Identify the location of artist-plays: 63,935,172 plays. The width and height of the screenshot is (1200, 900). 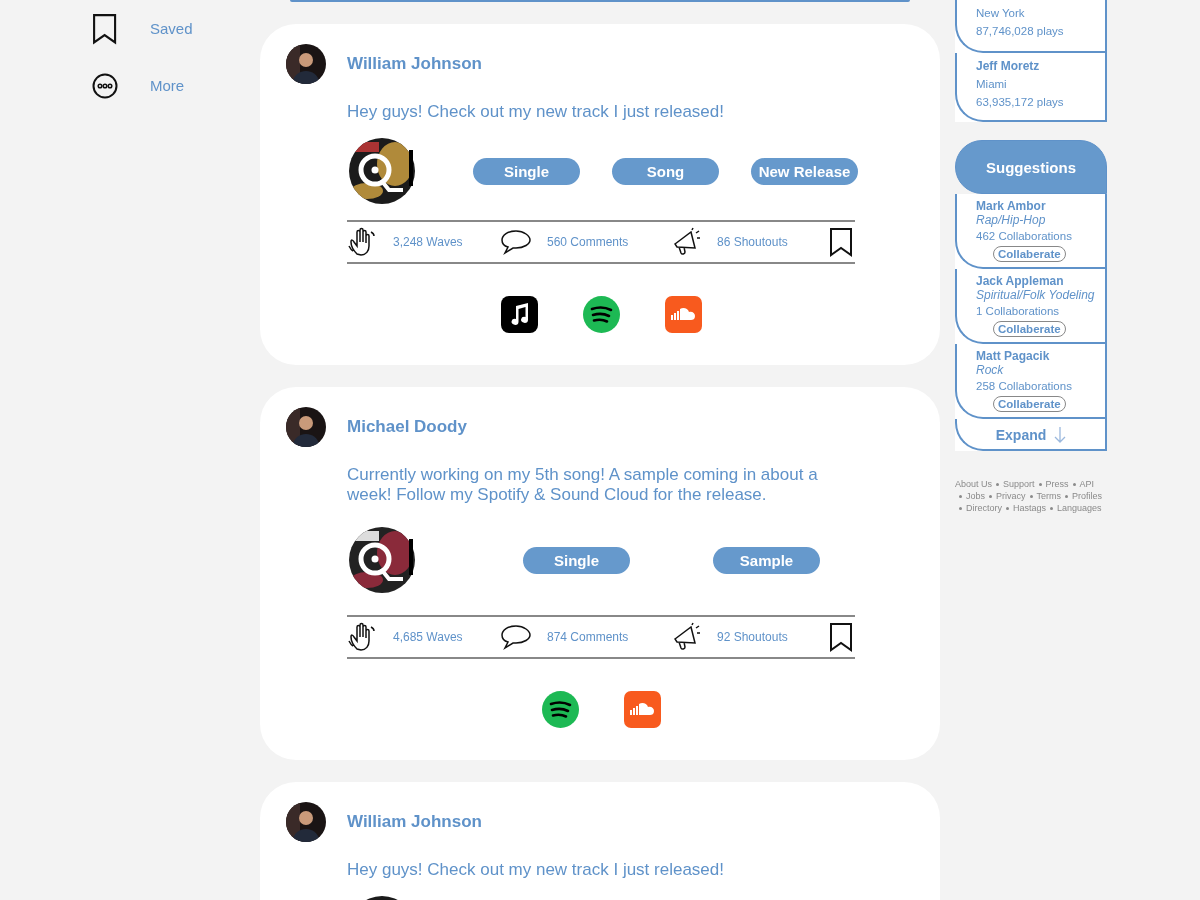
(1020, 102).